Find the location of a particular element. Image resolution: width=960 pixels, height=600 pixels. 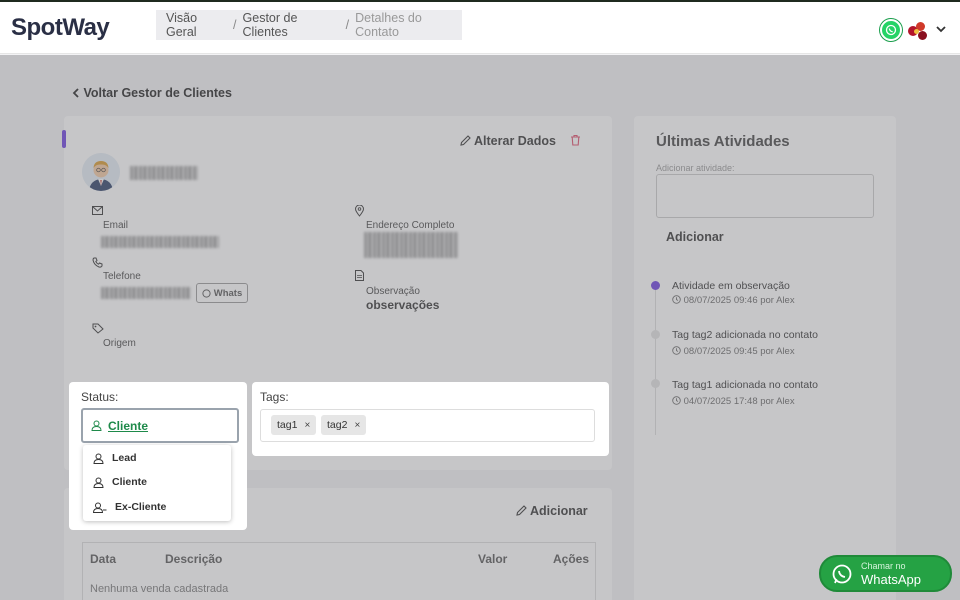

user-search-icon is located at coordinates (98, 458).